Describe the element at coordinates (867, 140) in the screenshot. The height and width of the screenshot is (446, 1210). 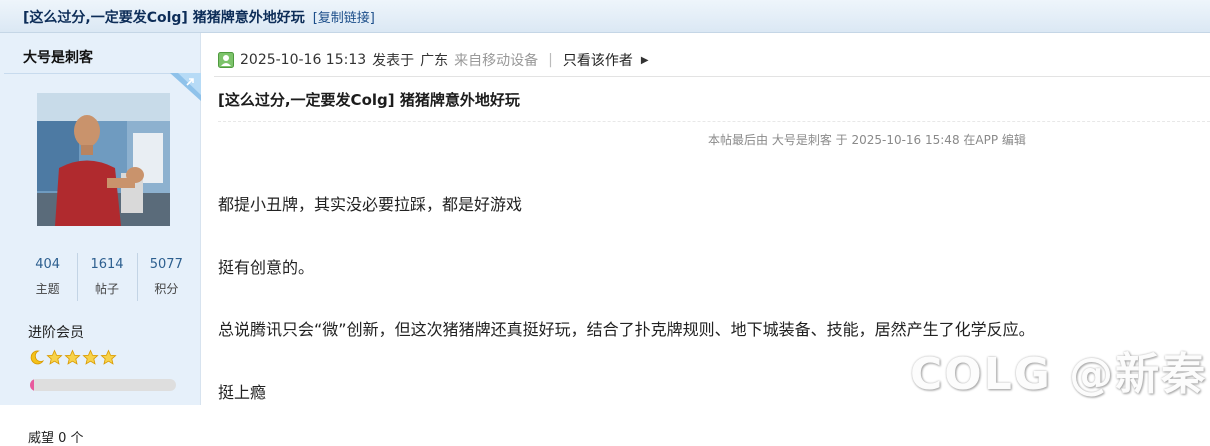
I see `edit-note: 本帖最后由 大号是刺客 于 2025-10-16 15:48 在APP 编辑` at that location.